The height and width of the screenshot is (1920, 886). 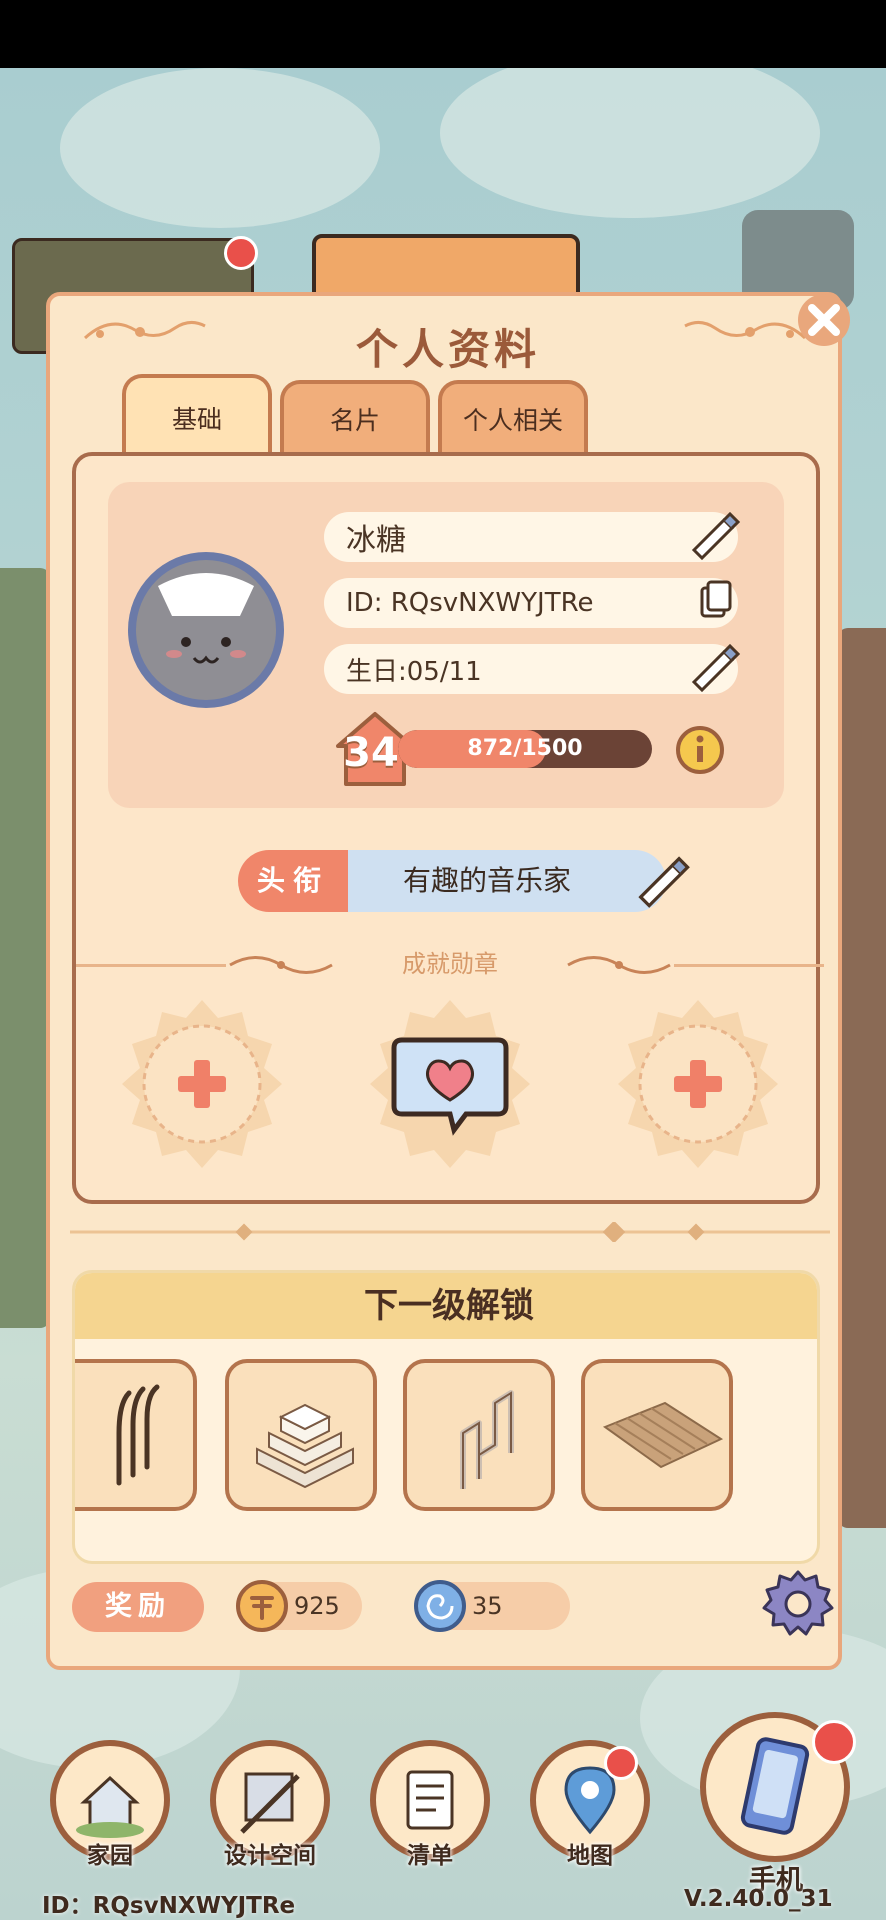 I want to click on notification-dot, so click(x=241, y=253).